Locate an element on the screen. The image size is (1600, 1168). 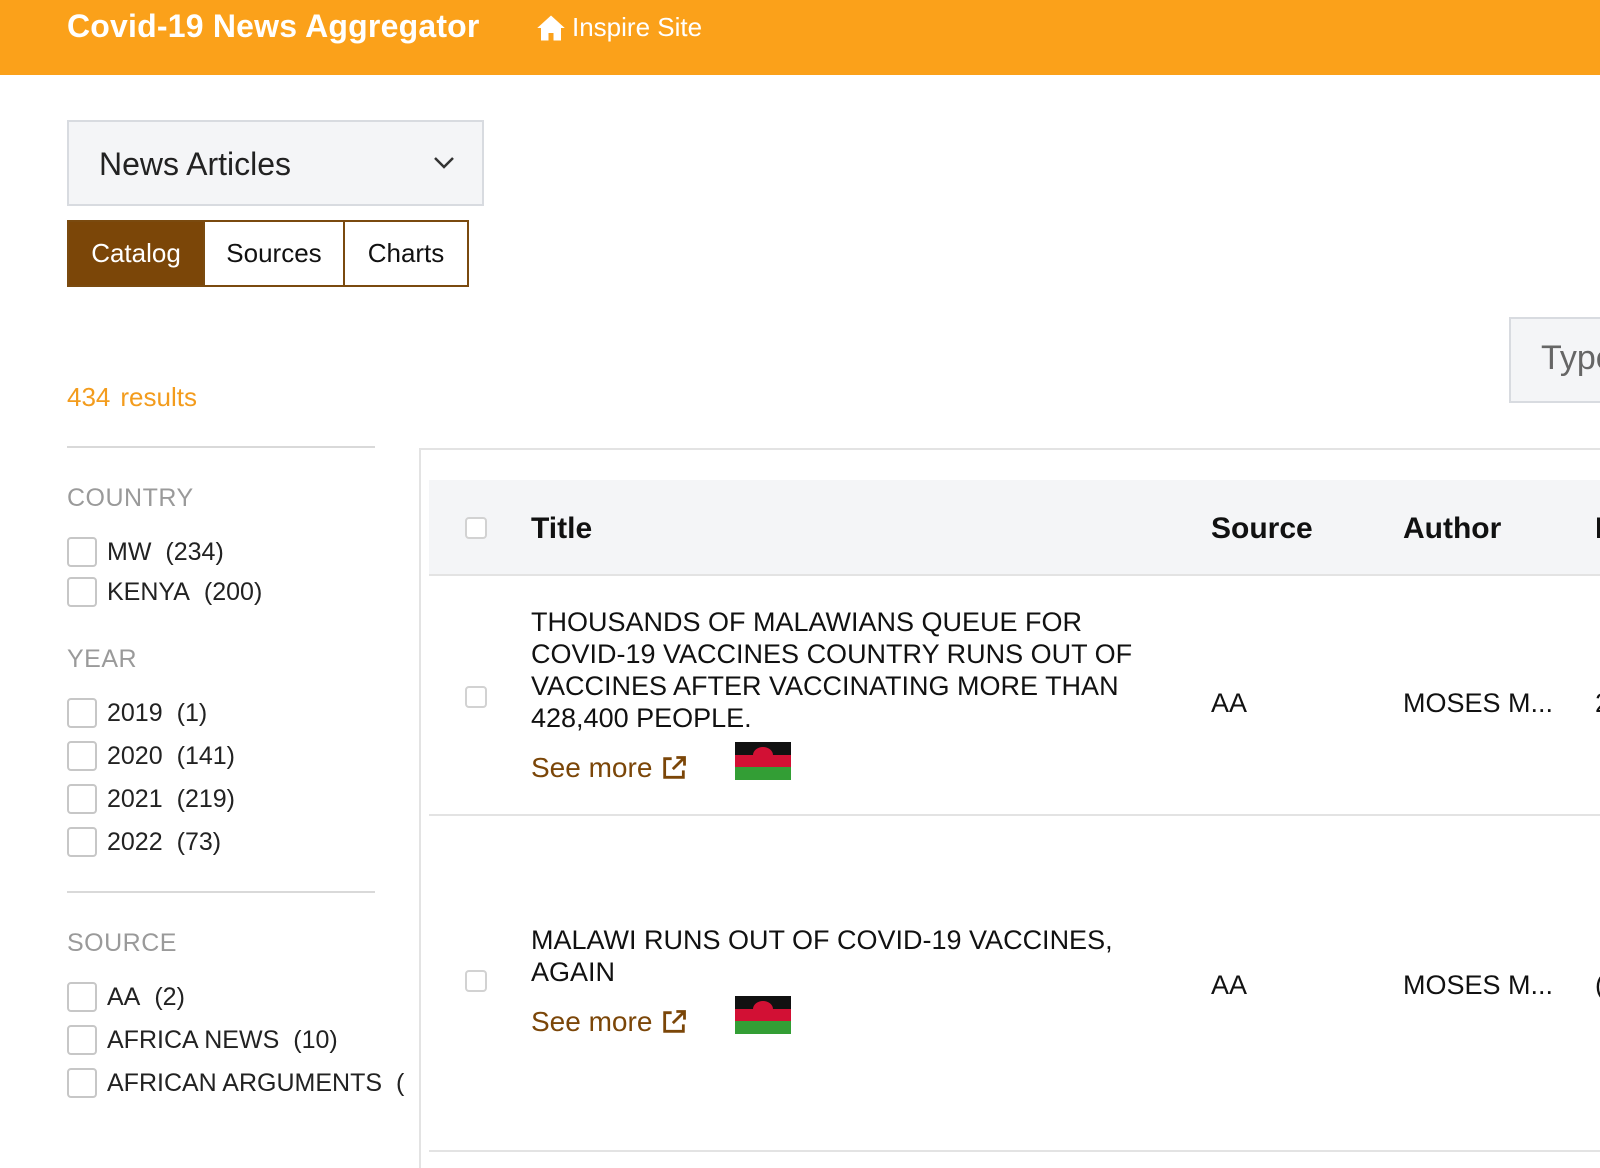
facet-item-count: (234) is located at coordinates (194, 551).